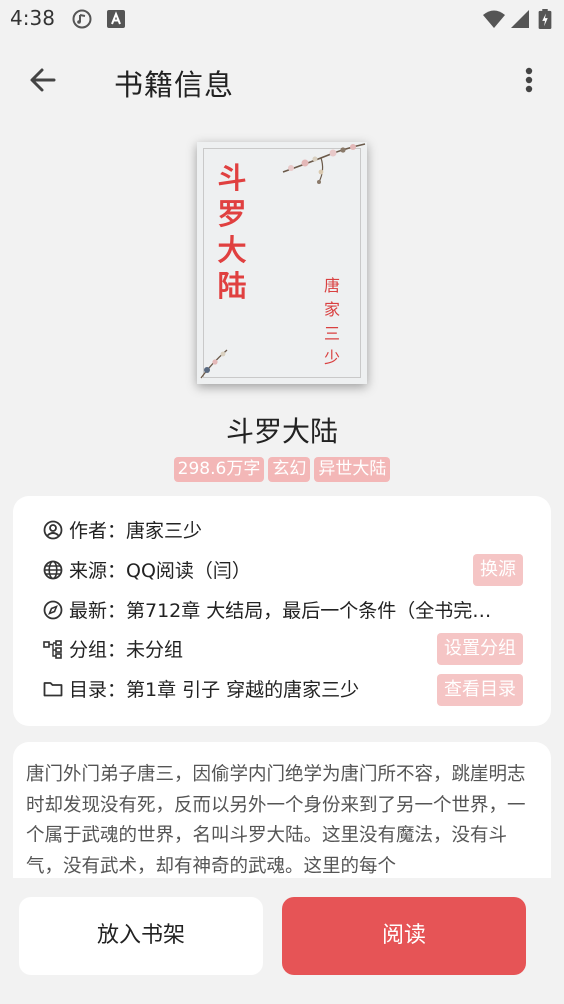 This screenshot has width=564, height=1004. Describe the element at coordinates (141, 936) in the screenshot. I see `add-to-shelf-button: 放入书架` at that location.